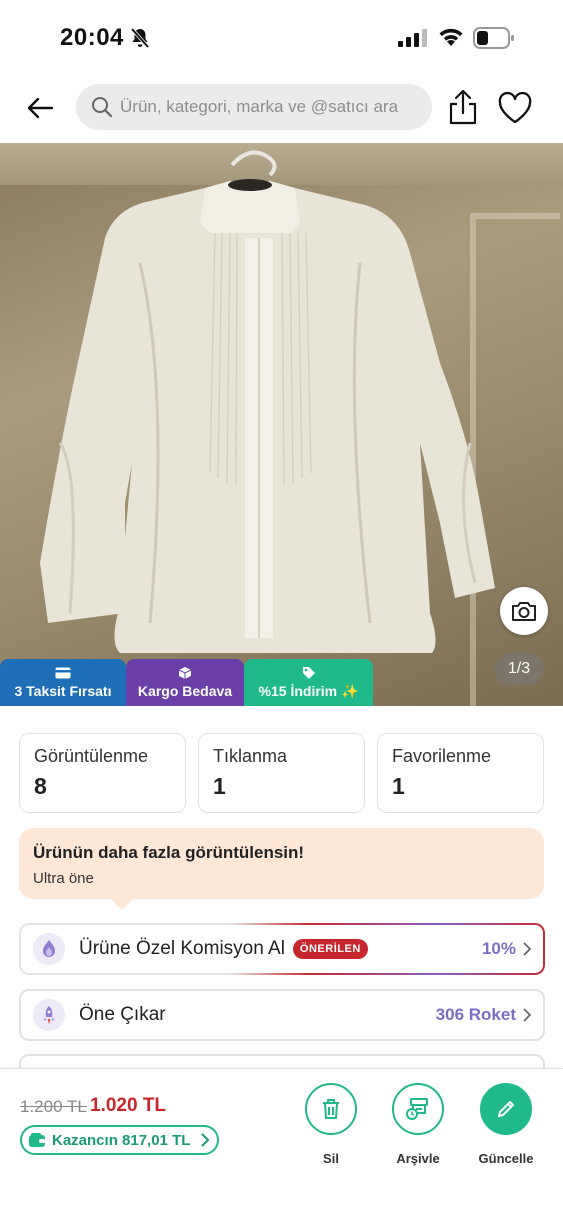 The height and width of the screenshot is (1219, 563). I want to click on boost-value: 306 Roket, so click(483, 1015).